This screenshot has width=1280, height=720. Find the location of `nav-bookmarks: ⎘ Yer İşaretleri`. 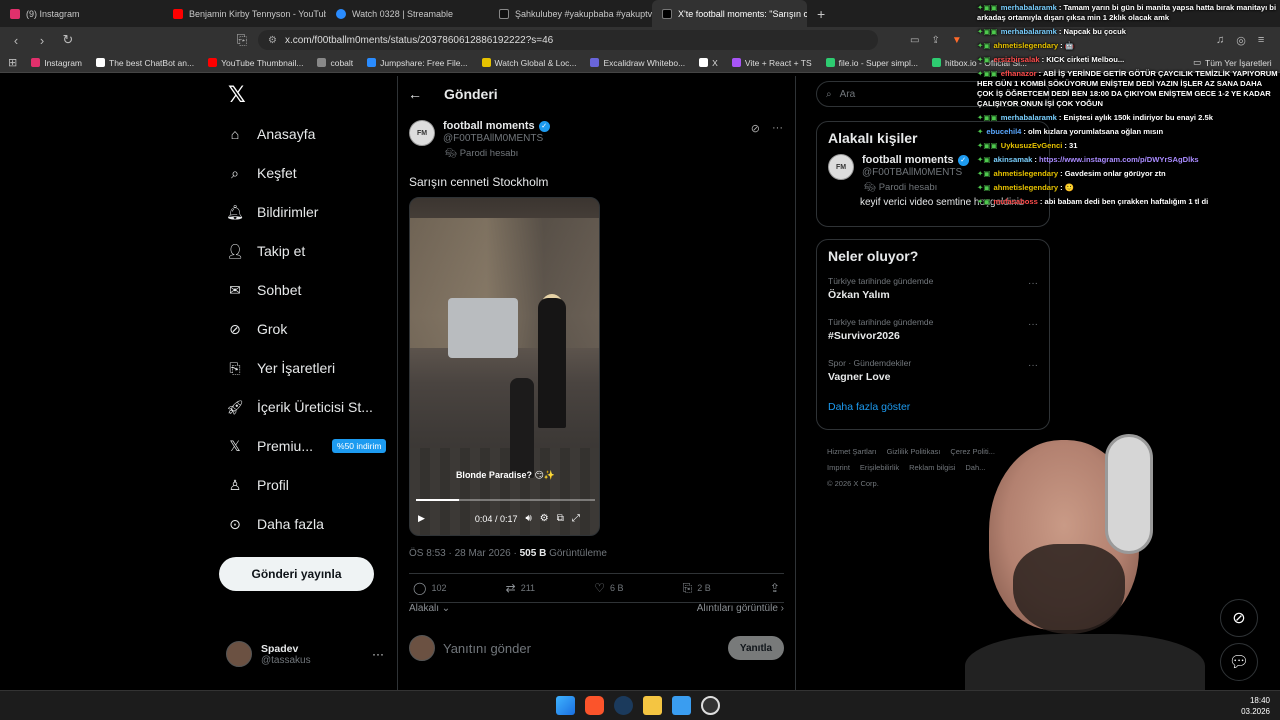

nav-bookmarks: ⎘ Yer İşaretleri is located at coordinates (280, 368).